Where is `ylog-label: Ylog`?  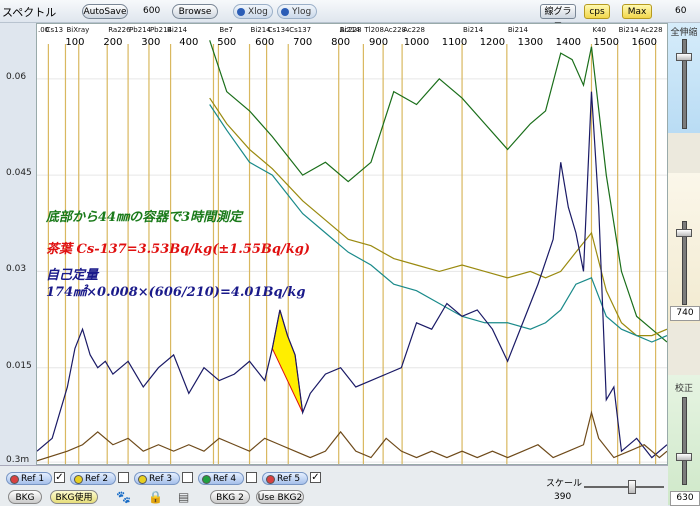 ylog-label: Ylog is located at coordinates (302, 12).